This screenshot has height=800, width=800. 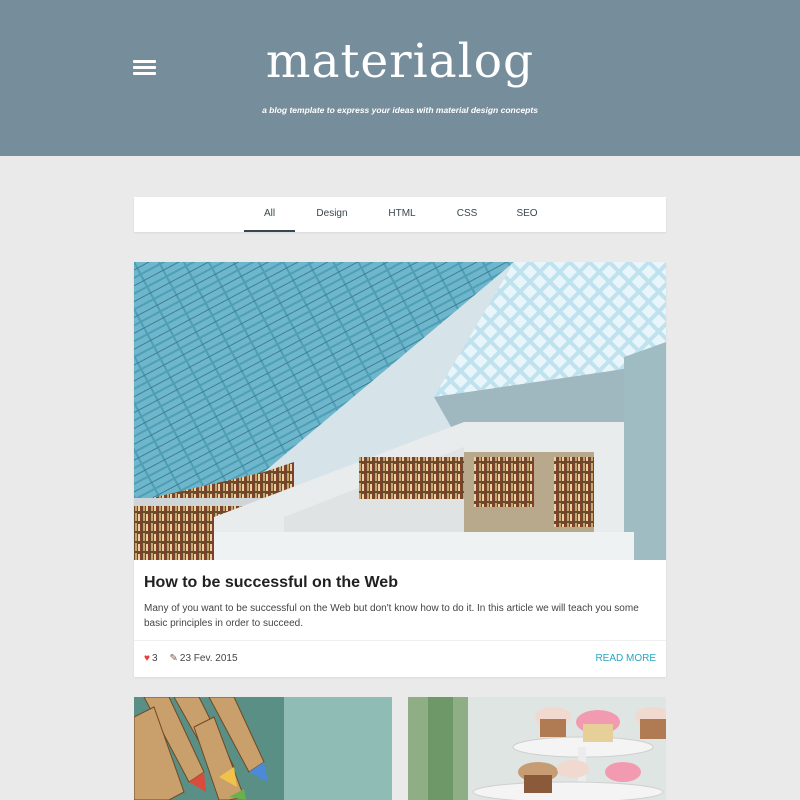 I want to click on like-count: 3, so click(x=154, y=658).